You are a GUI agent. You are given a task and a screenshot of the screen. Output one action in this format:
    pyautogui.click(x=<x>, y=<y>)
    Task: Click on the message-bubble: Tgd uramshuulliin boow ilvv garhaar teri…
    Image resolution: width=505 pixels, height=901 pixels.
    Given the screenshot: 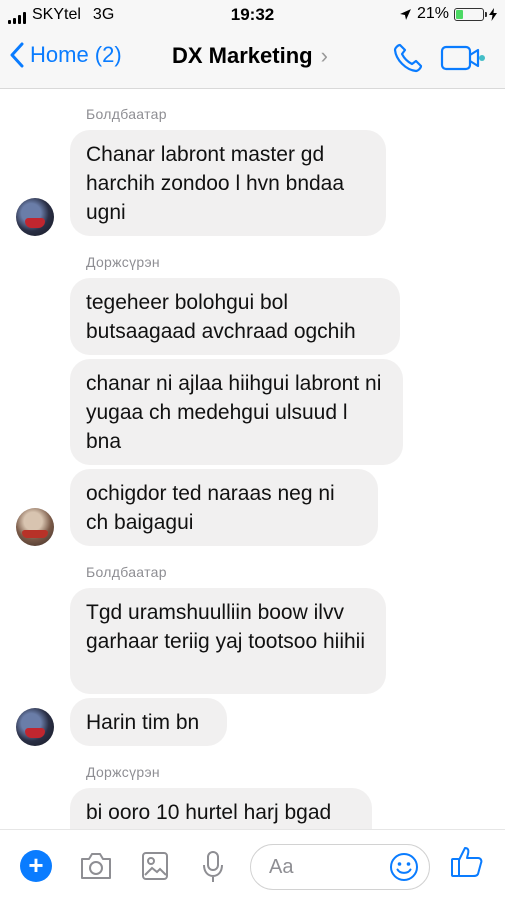 What is the action you would take?
    pyautogui.click(x=228, y=641)
    